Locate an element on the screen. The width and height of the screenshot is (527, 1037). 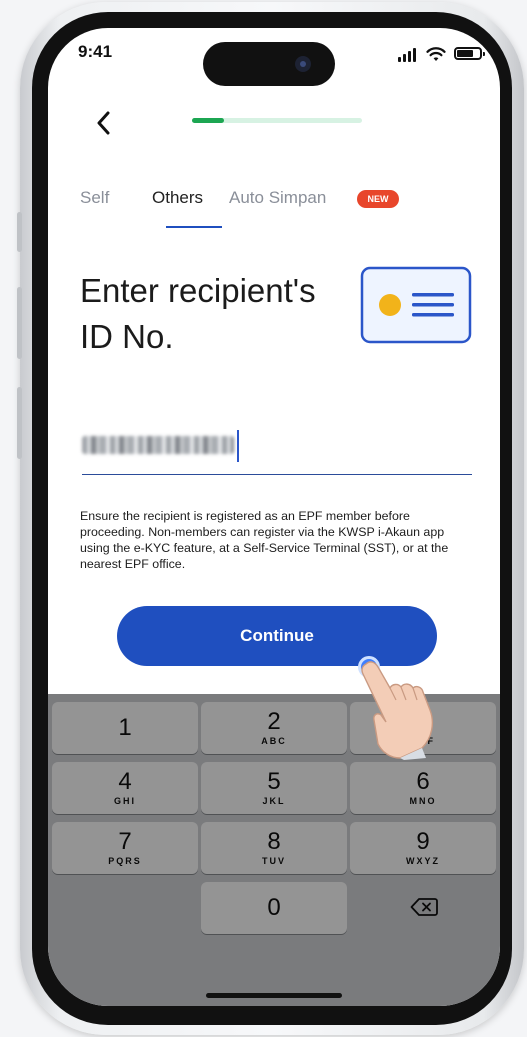
camera-icon is located at coordinates (303, 64).